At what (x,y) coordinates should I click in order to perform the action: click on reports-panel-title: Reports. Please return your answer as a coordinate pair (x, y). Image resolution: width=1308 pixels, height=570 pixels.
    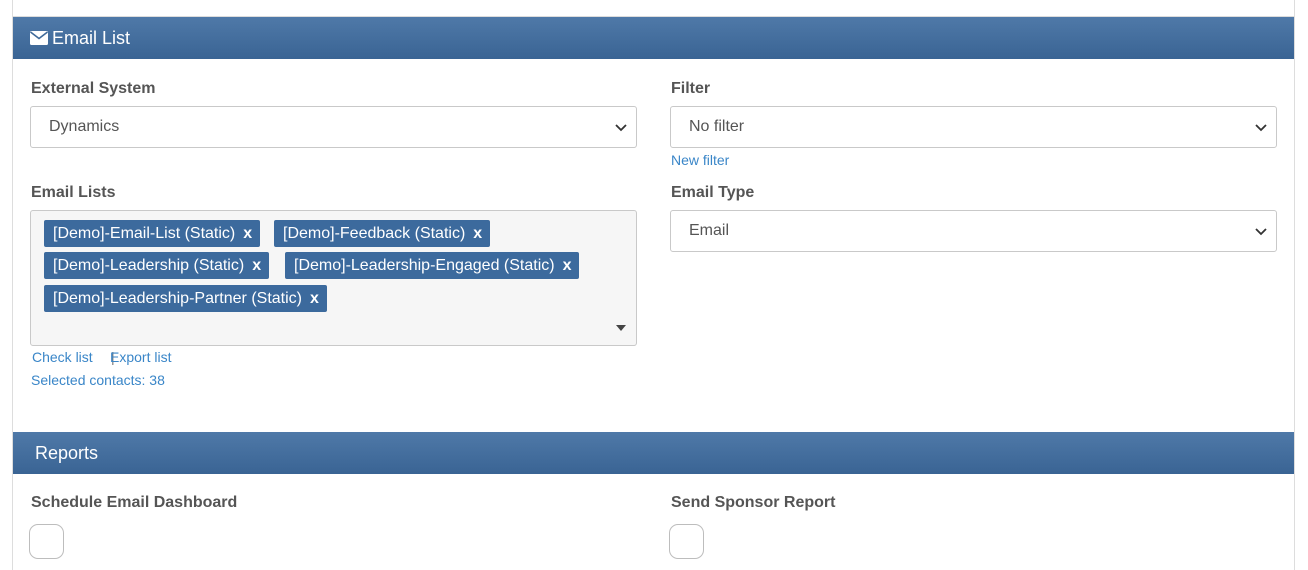
    Looking at the image, I should click on (67, 452).